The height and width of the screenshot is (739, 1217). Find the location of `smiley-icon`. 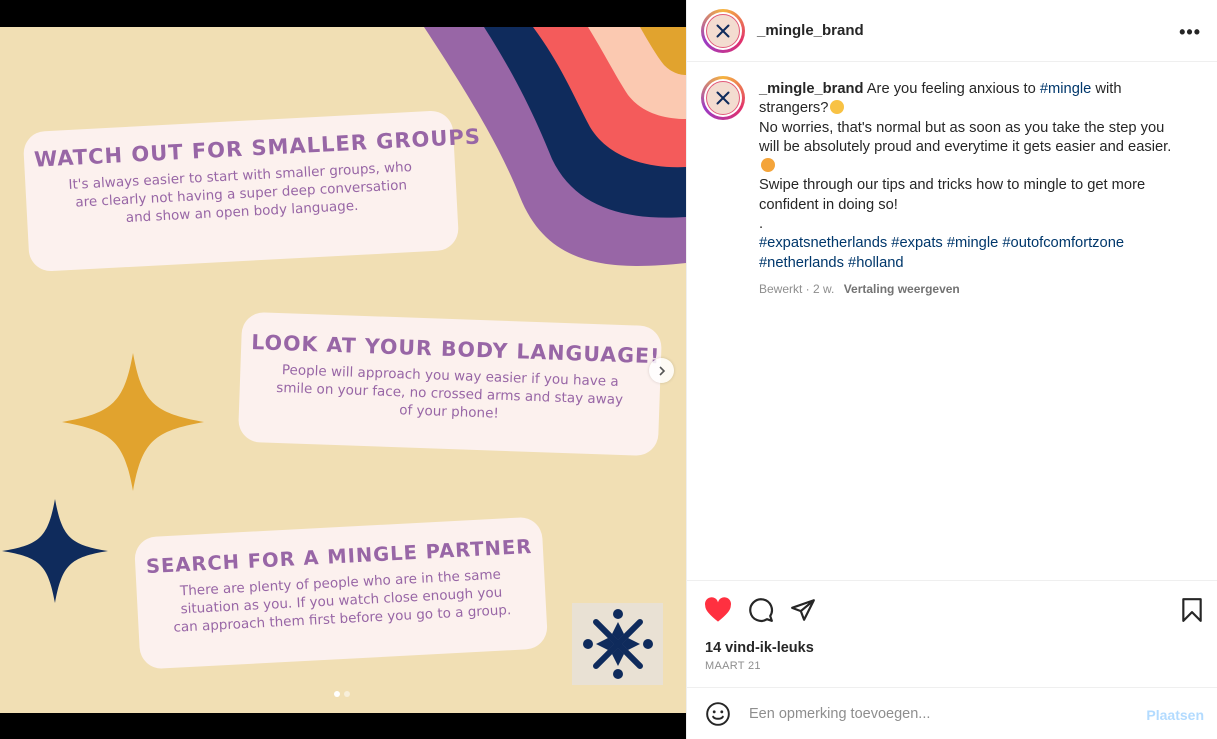

smiley-icon is located at coordinates (718, 714).